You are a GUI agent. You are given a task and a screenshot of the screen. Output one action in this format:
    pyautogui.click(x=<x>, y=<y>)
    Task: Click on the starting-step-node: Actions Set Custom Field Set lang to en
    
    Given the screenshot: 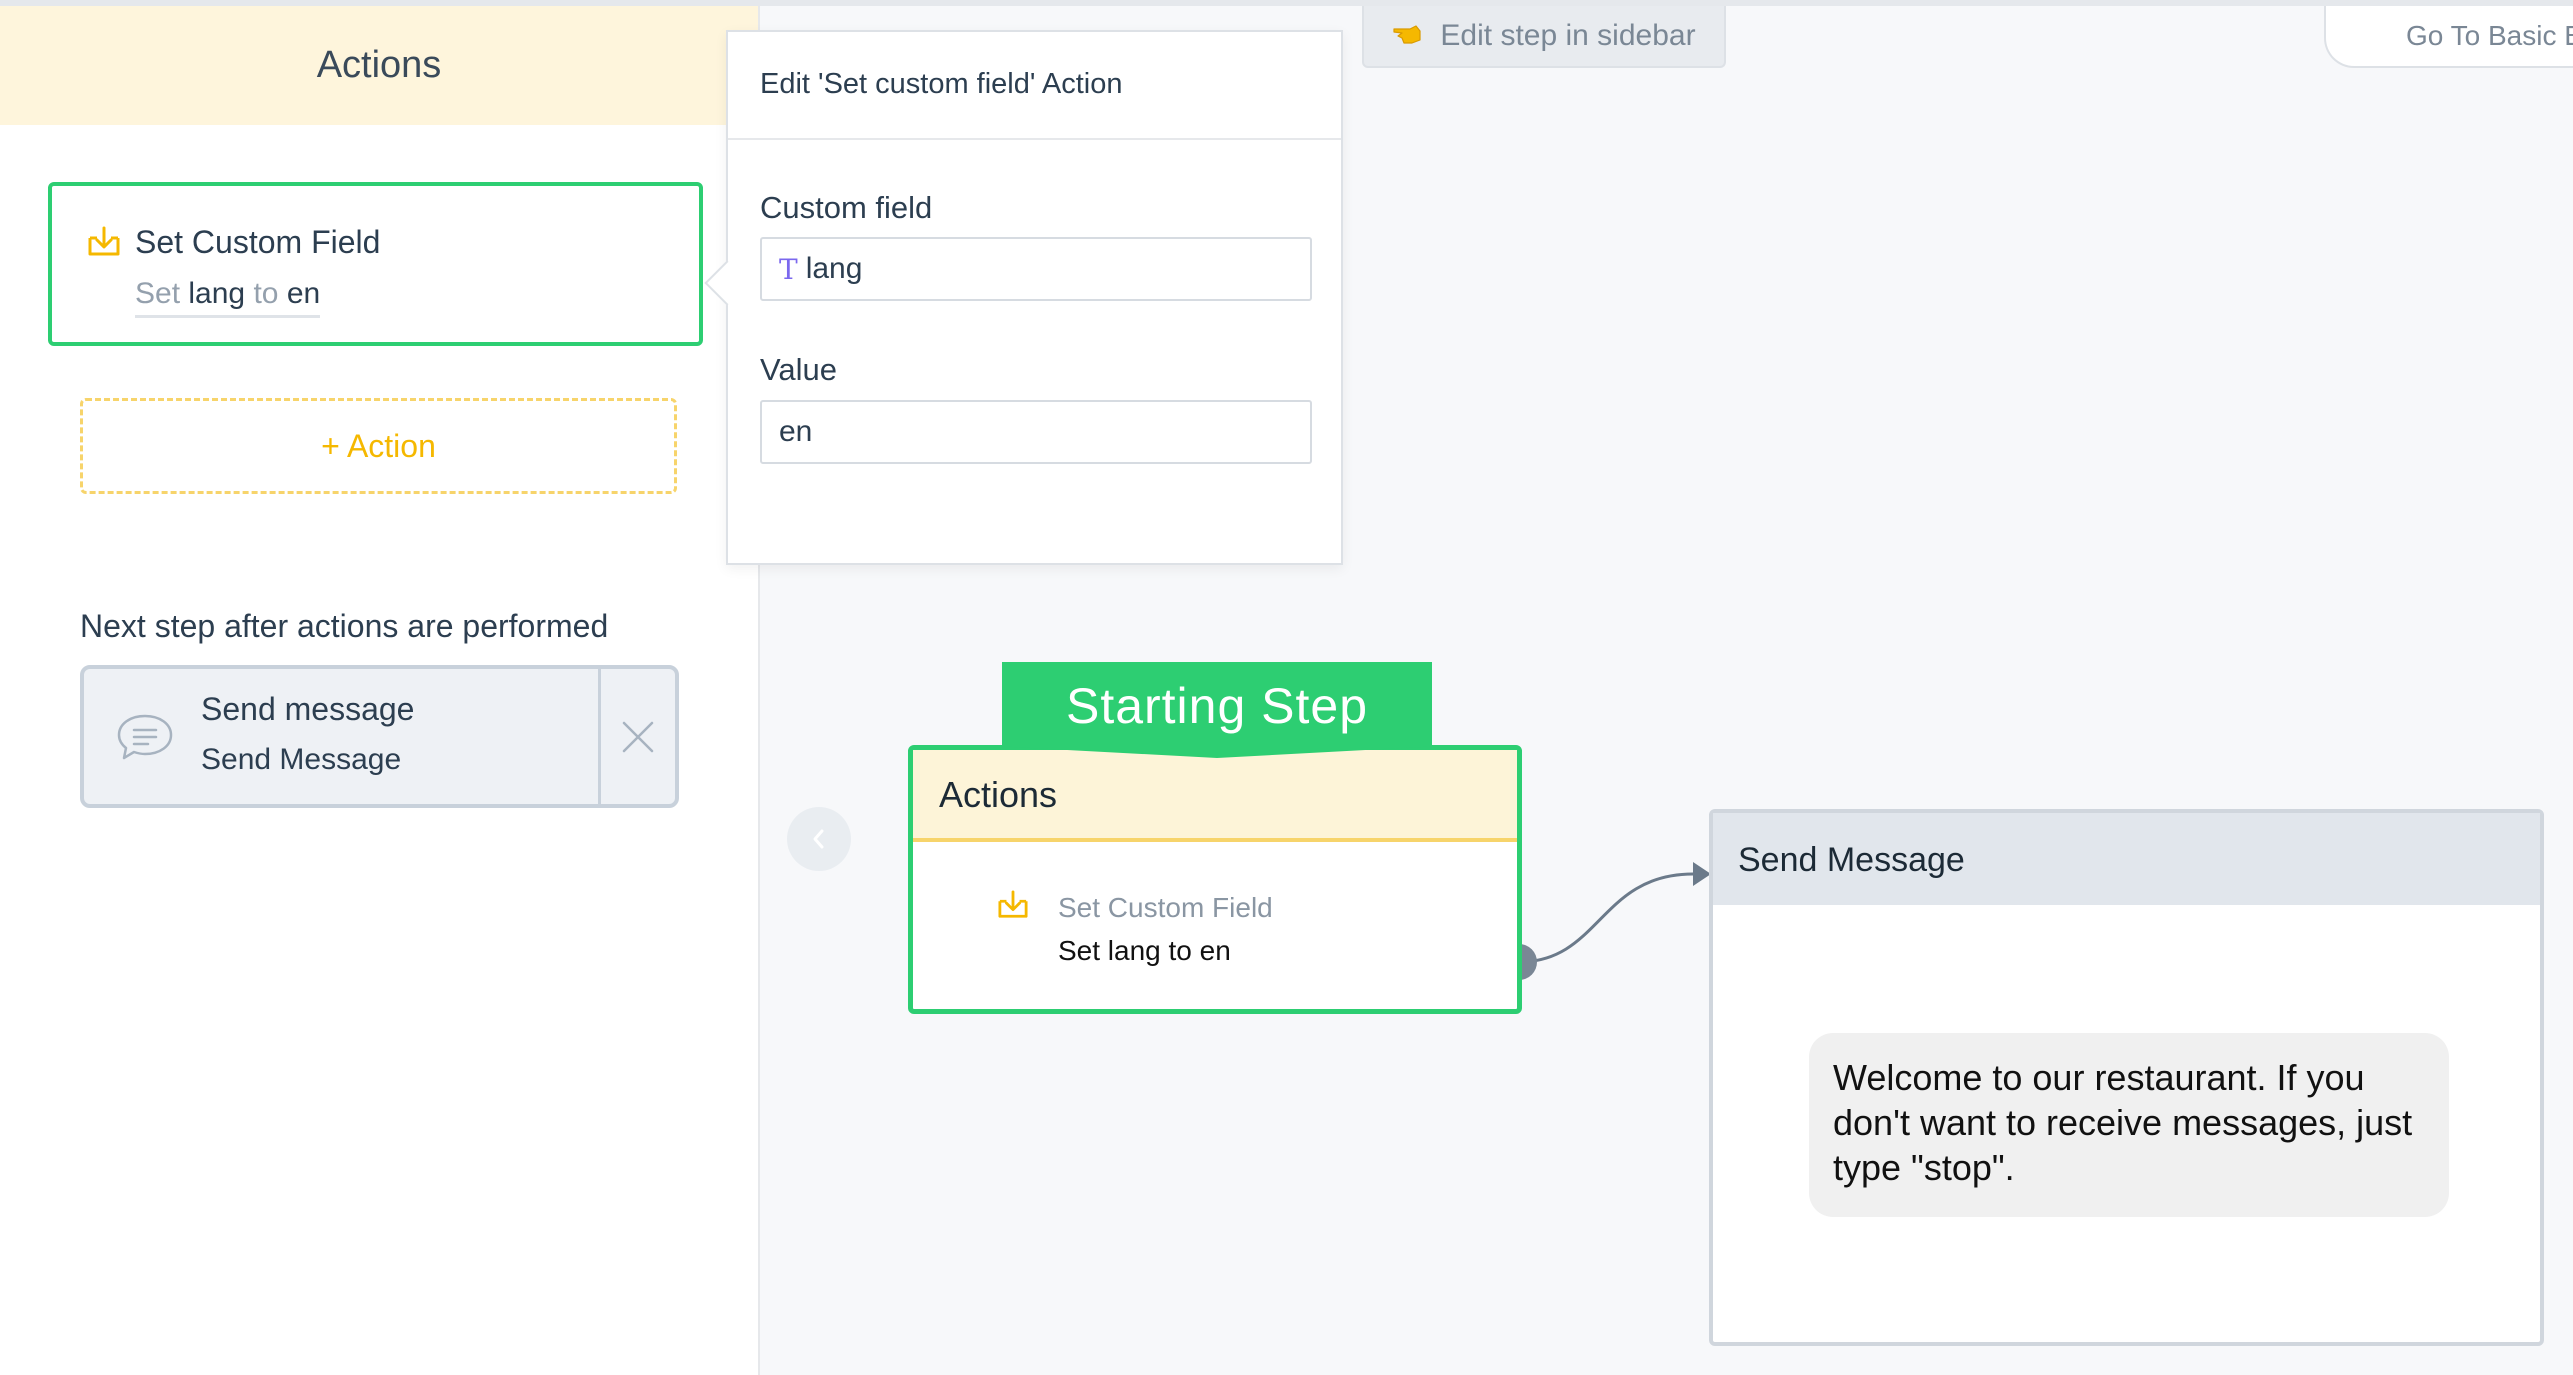 What is the action you would take?
    pyautogui.click(x=1215, y=879)
    